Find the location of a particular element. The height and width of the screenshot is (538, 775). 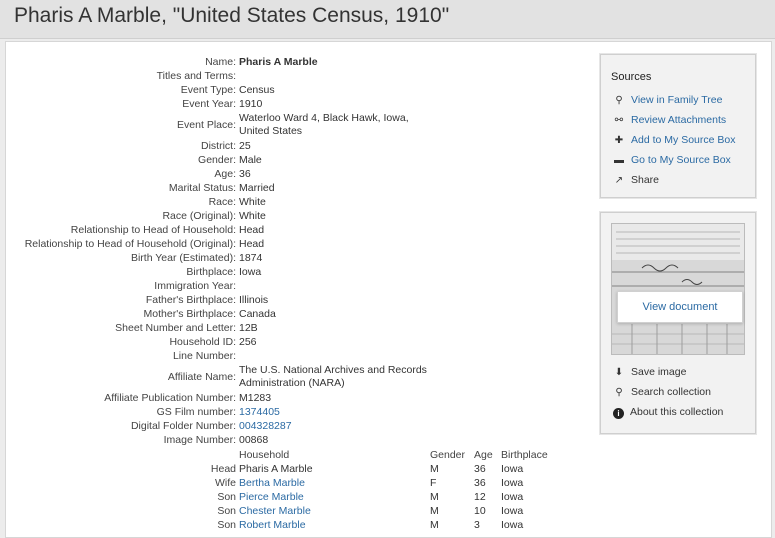

household-member-name: Pharis A Marble is located at coordinates (276, 469).